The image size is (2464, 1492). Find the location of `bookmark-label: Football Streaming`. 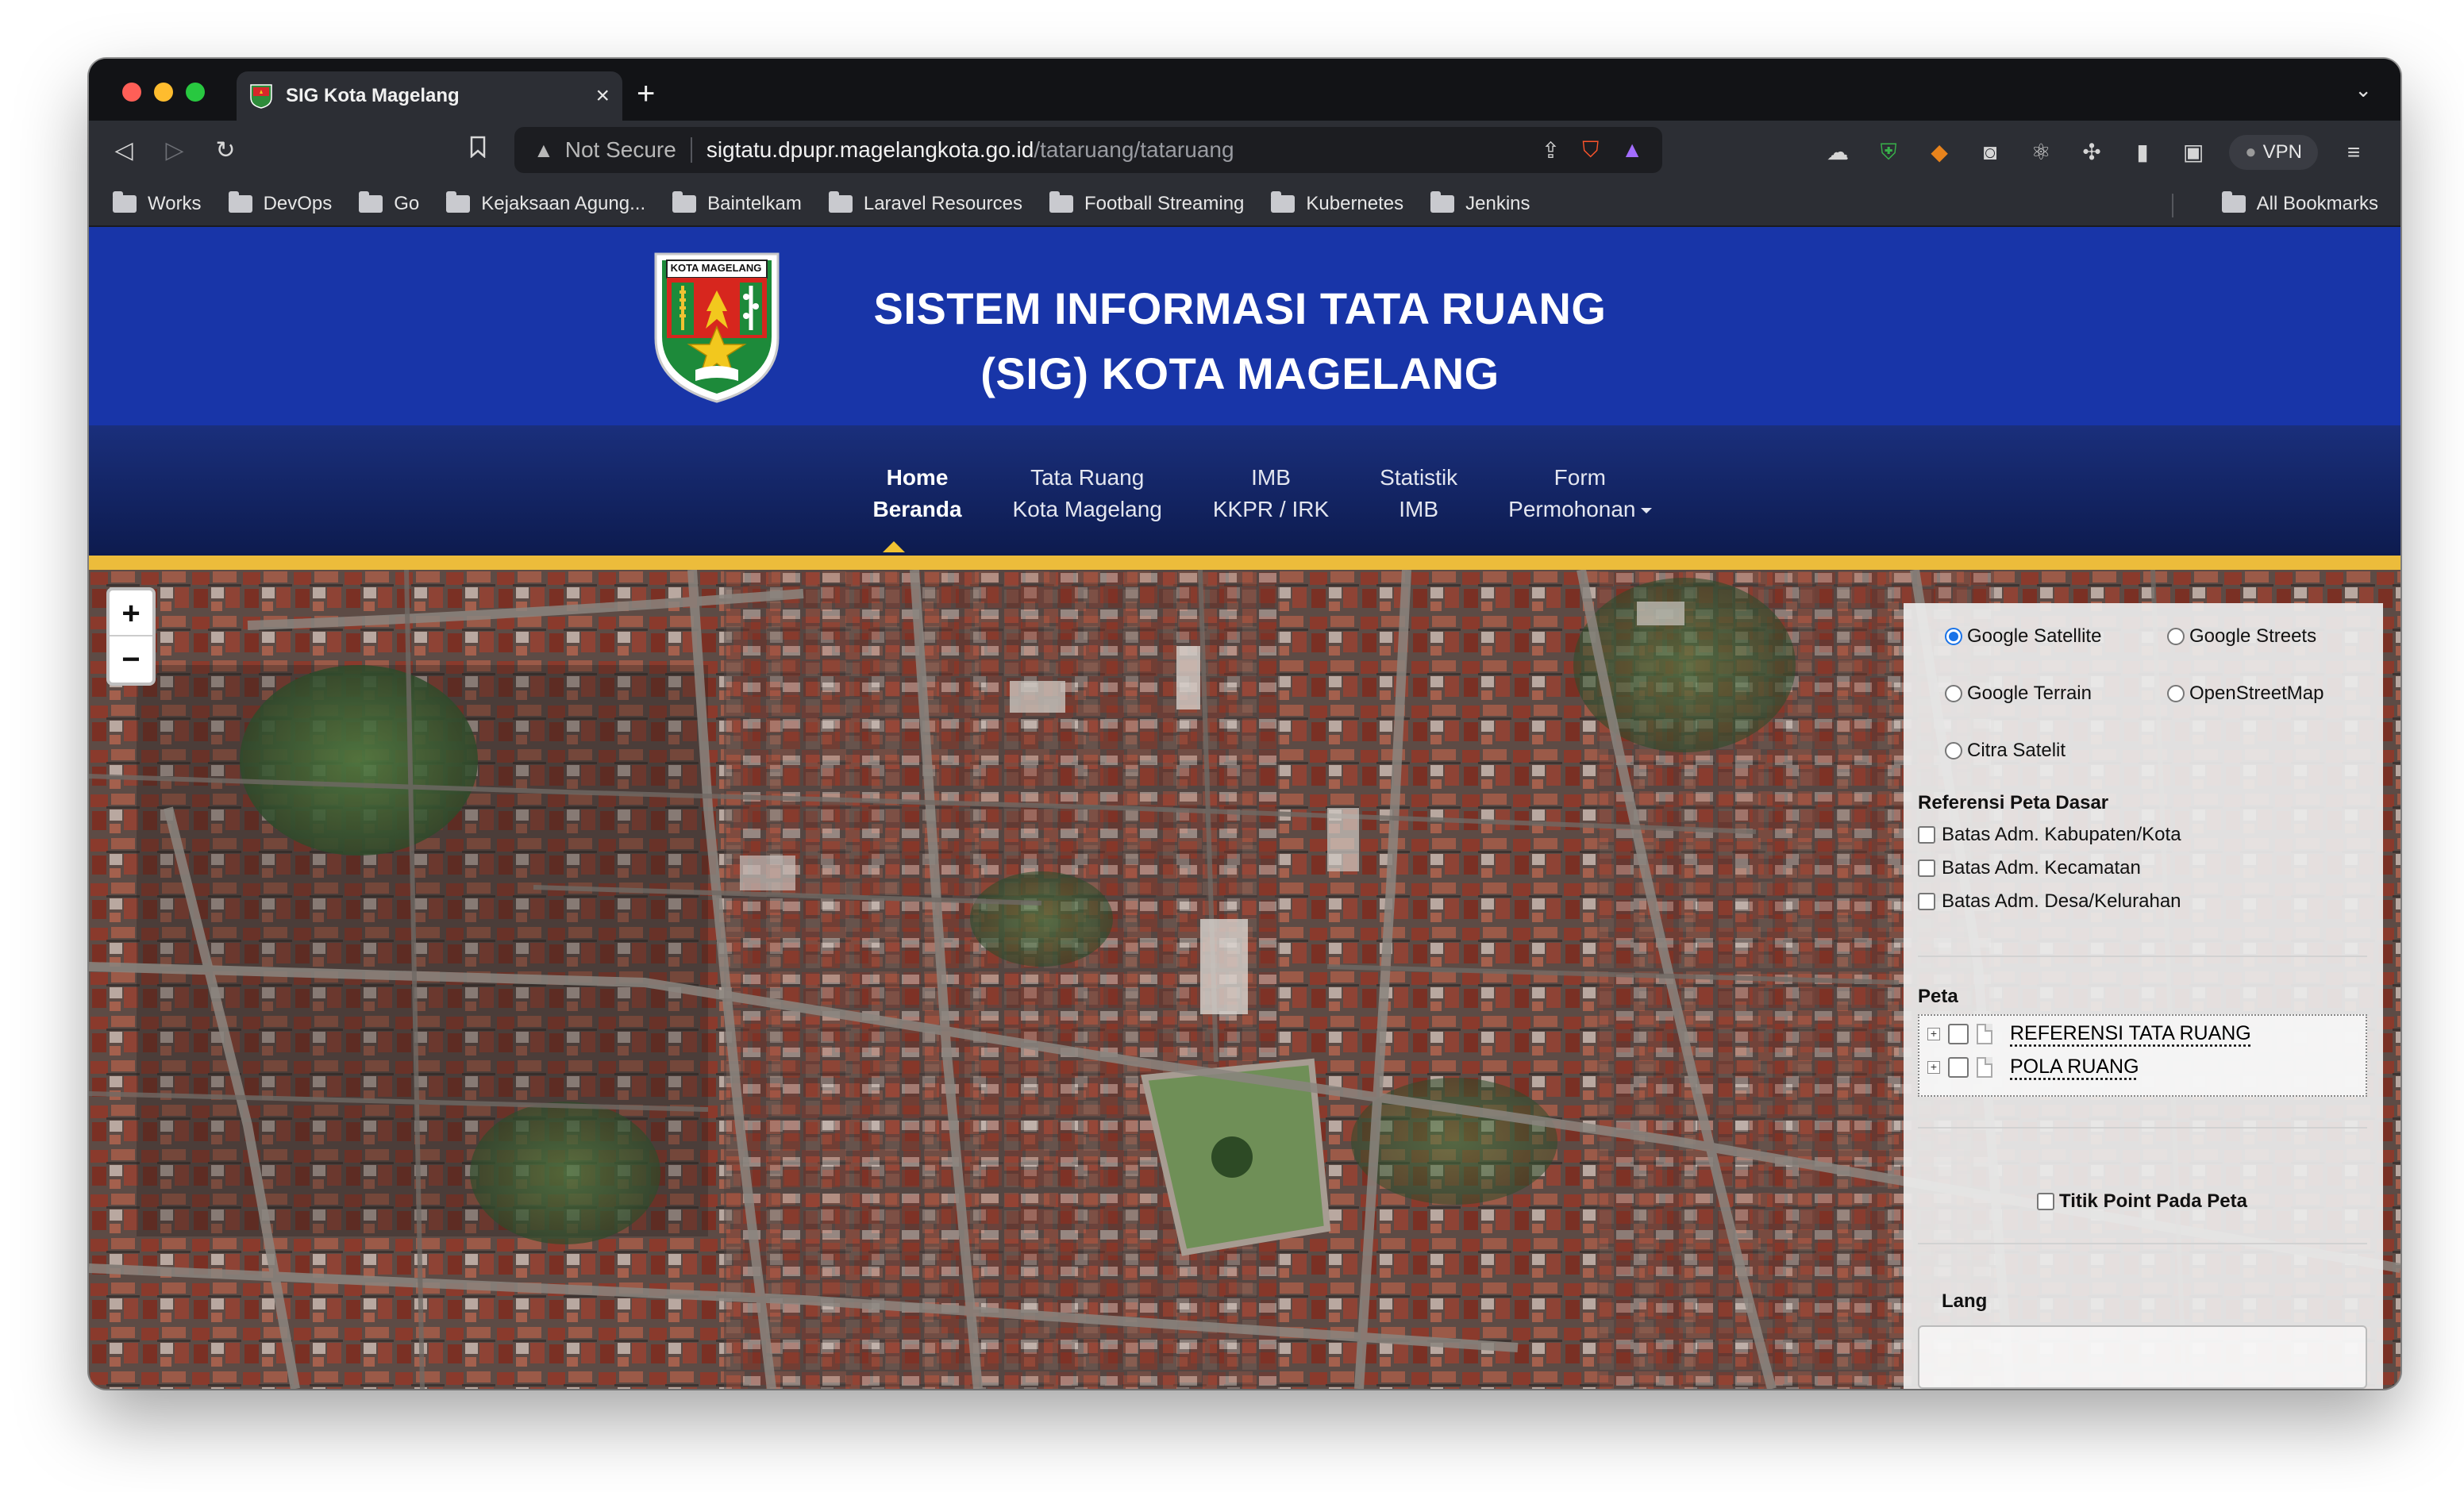

bookmark-label: Football Streaming is located at coordinates (1164, 203).